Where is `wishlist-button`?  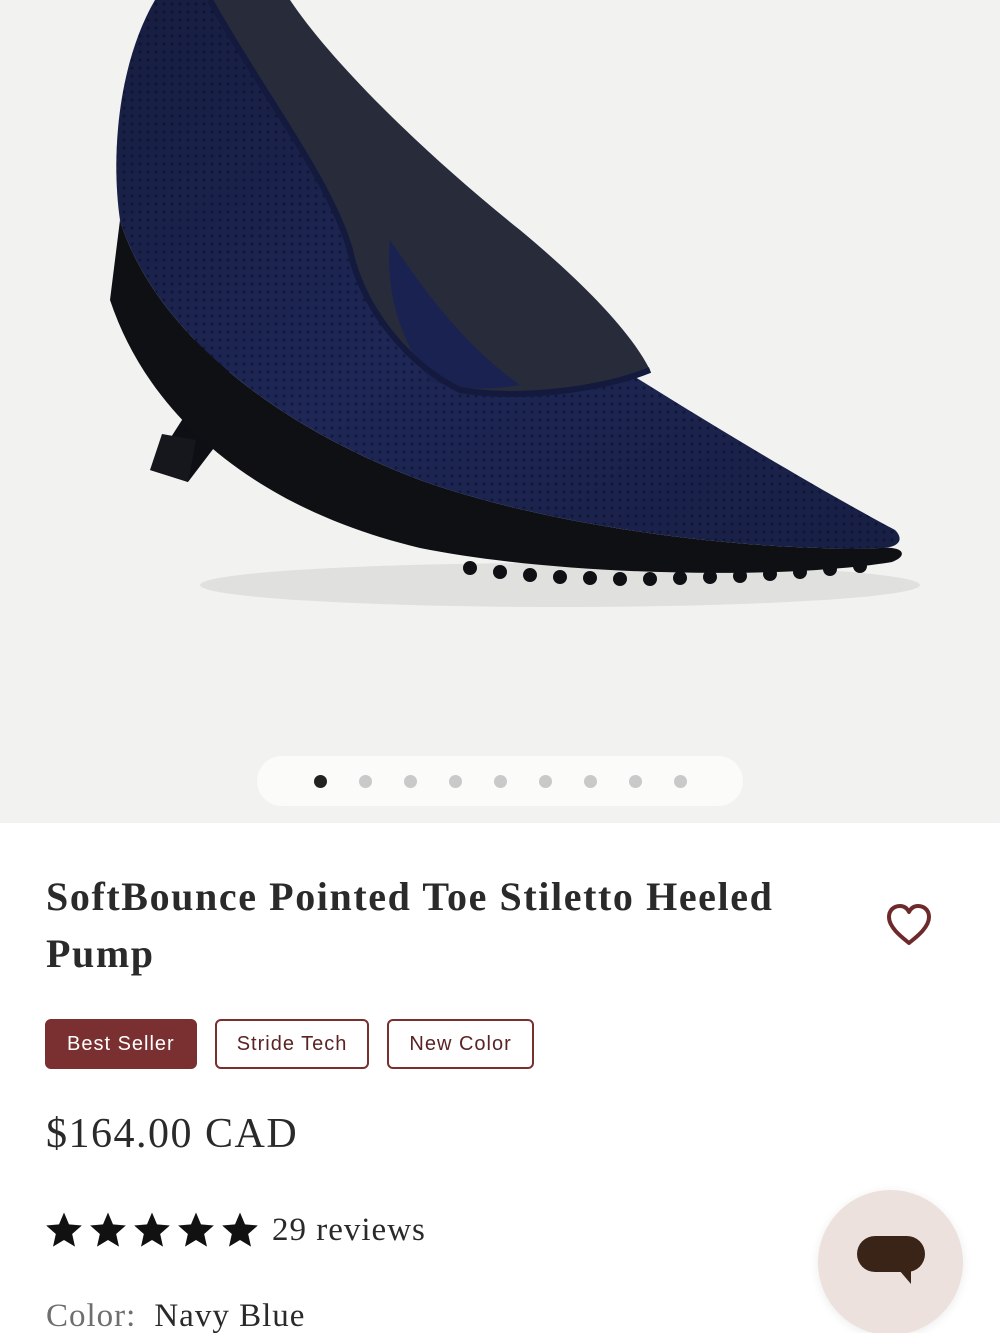 wishlist-button is located at coordinates (909, 925).